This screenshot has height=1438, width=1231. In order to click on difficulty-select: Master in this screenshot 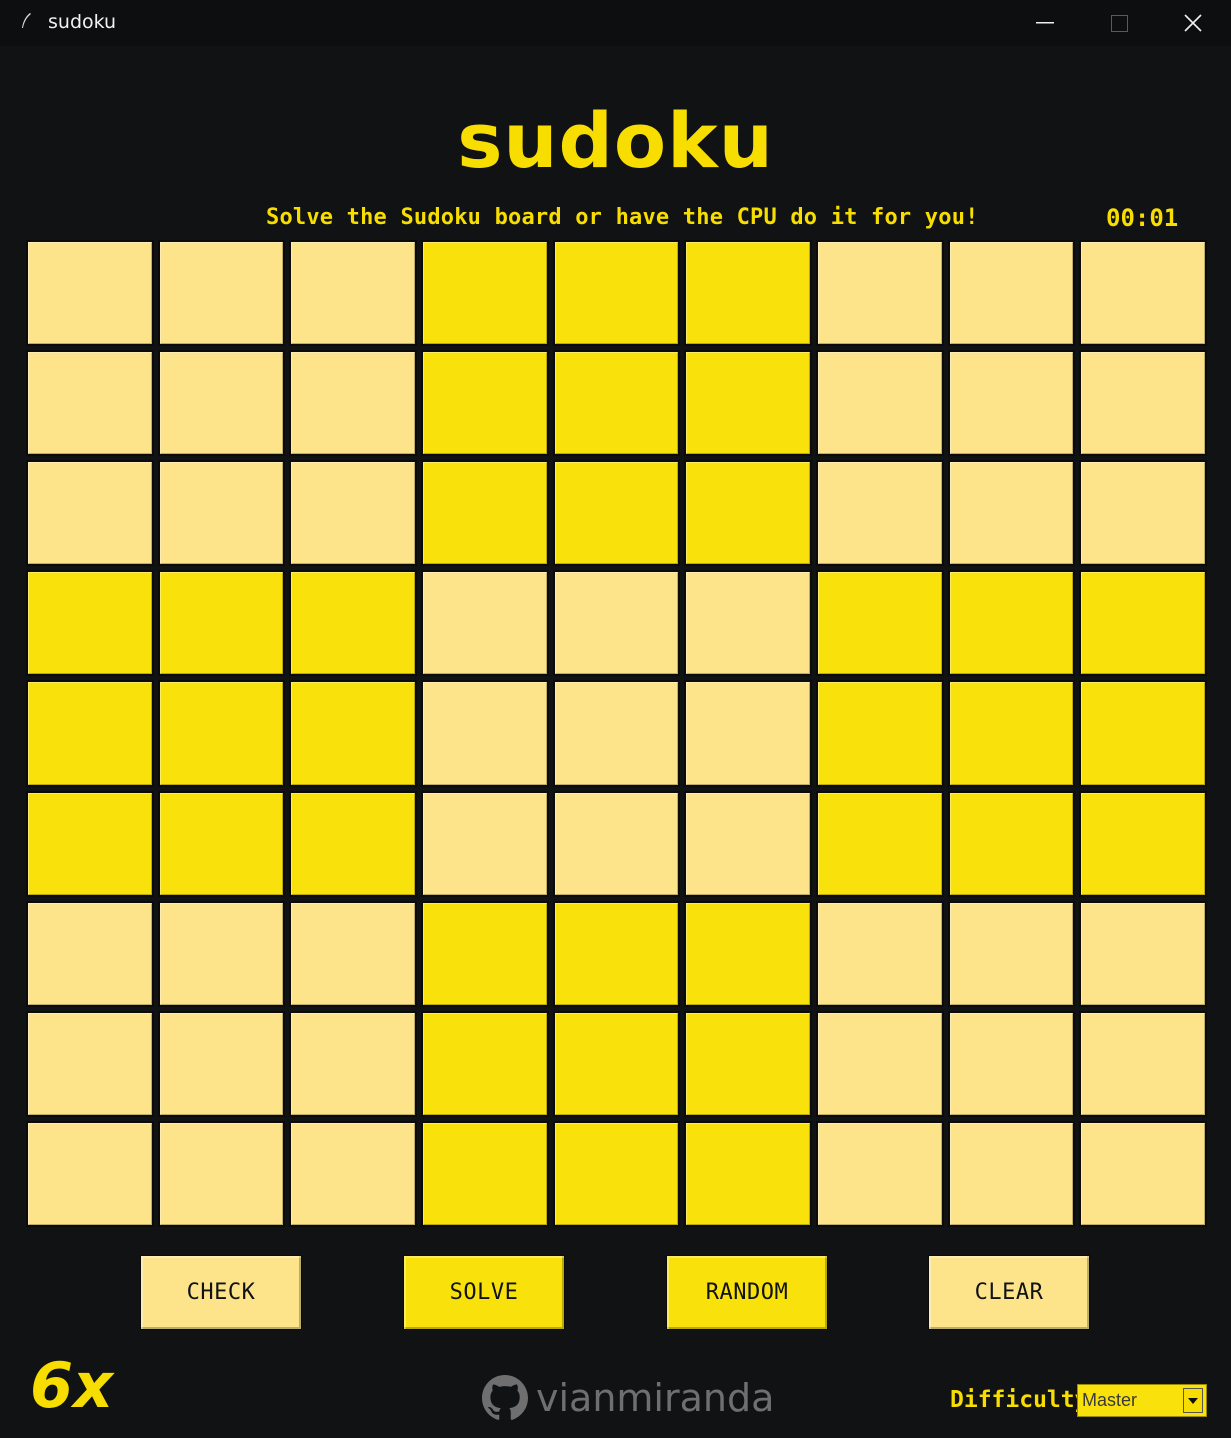, I will do `click(1142, 1400)`.